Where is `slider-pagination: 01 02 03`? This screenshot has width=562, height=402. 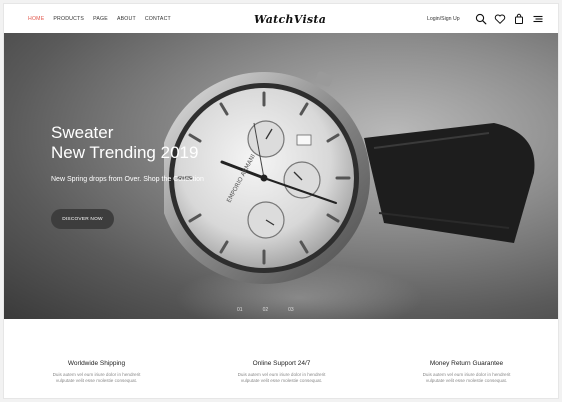
slider-pagination: 01 02 03 is located at coordinates (265, 310).